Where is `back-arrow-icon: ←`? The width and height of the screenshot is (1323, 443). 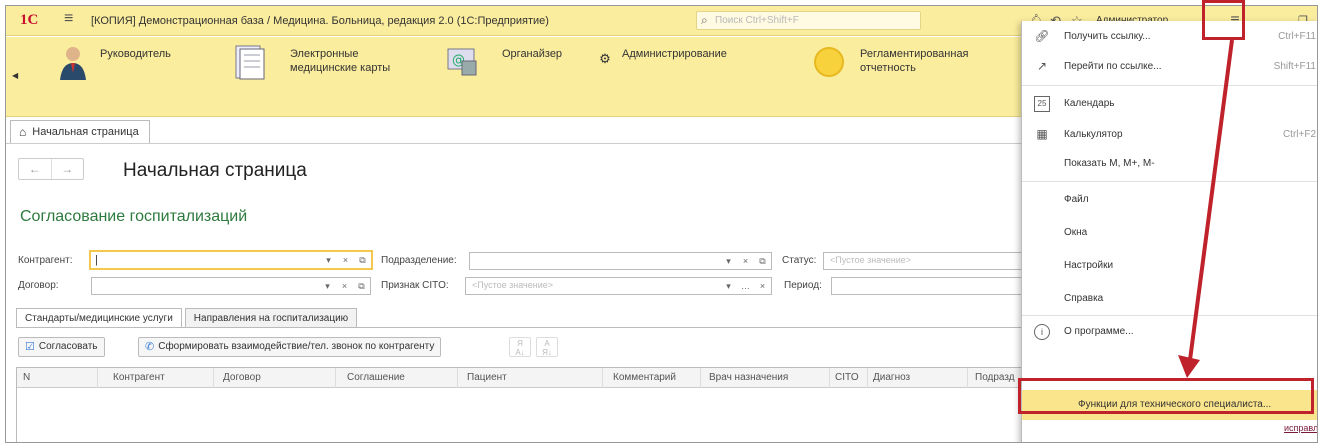 back-arrow-icon: ← is located at coordinates (35, 169).